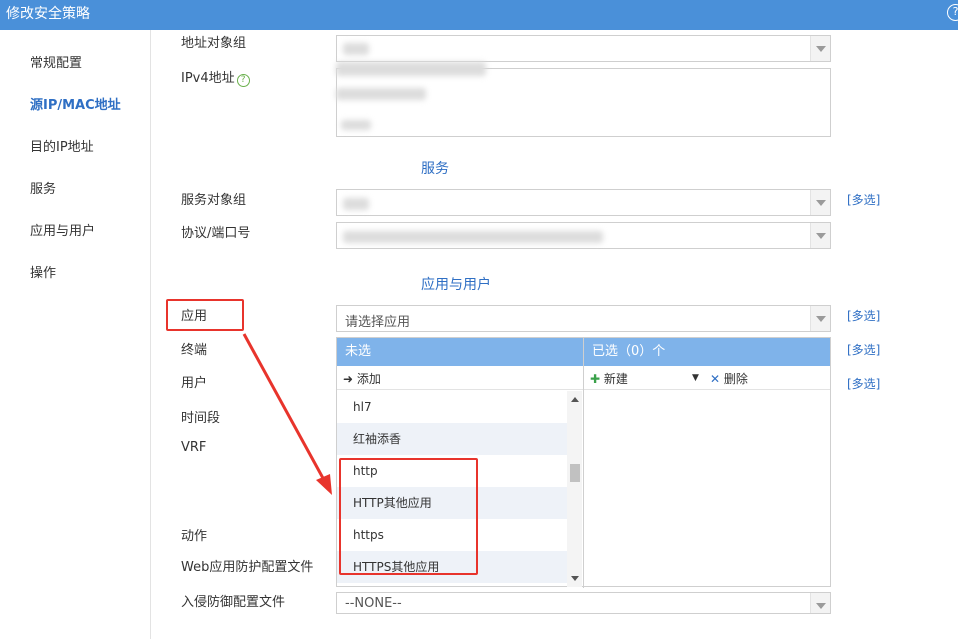 This screenshot has width=958, height=639. What do you see at coordinates (284, 407) in the screenshot?
I see `annotation-arrow-line` at bounding box center [284, 407].